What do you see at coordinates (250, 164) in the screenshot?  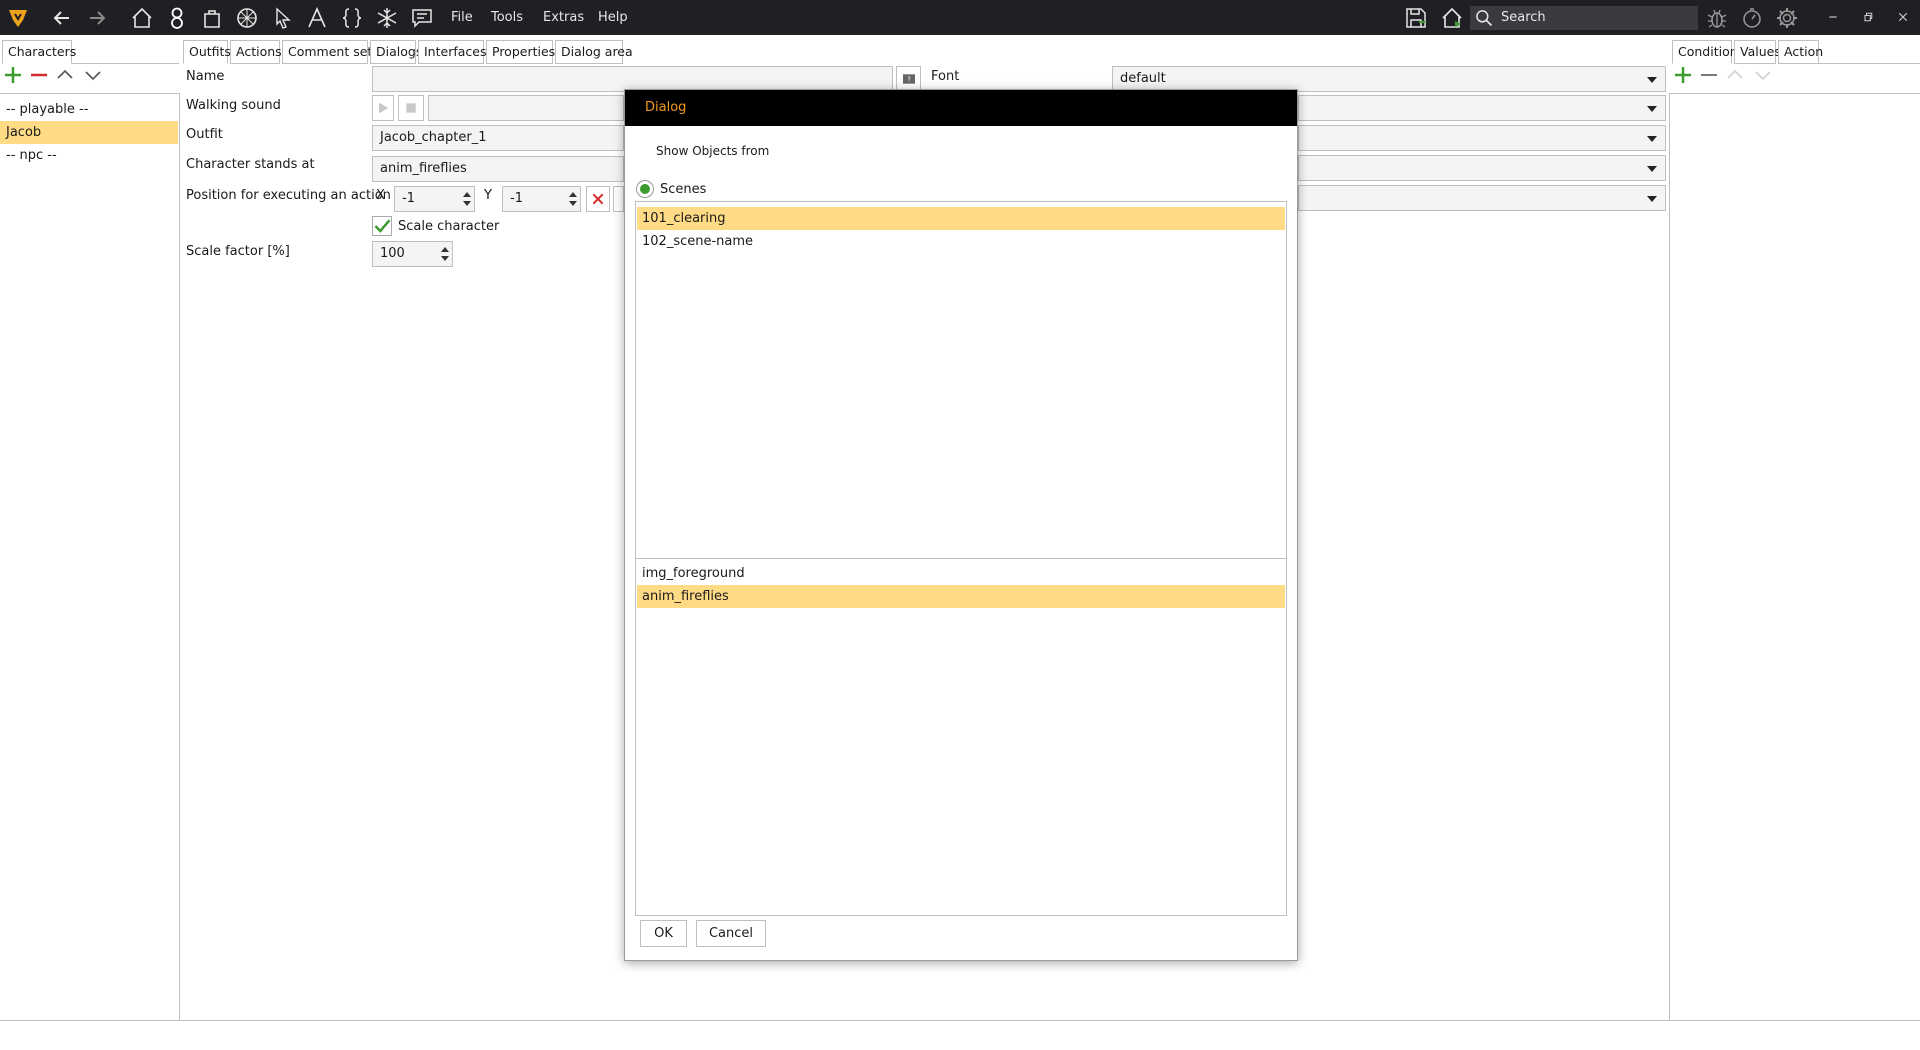 I see `stands-at-label: Character stands at` at bounding box center [250, 164].